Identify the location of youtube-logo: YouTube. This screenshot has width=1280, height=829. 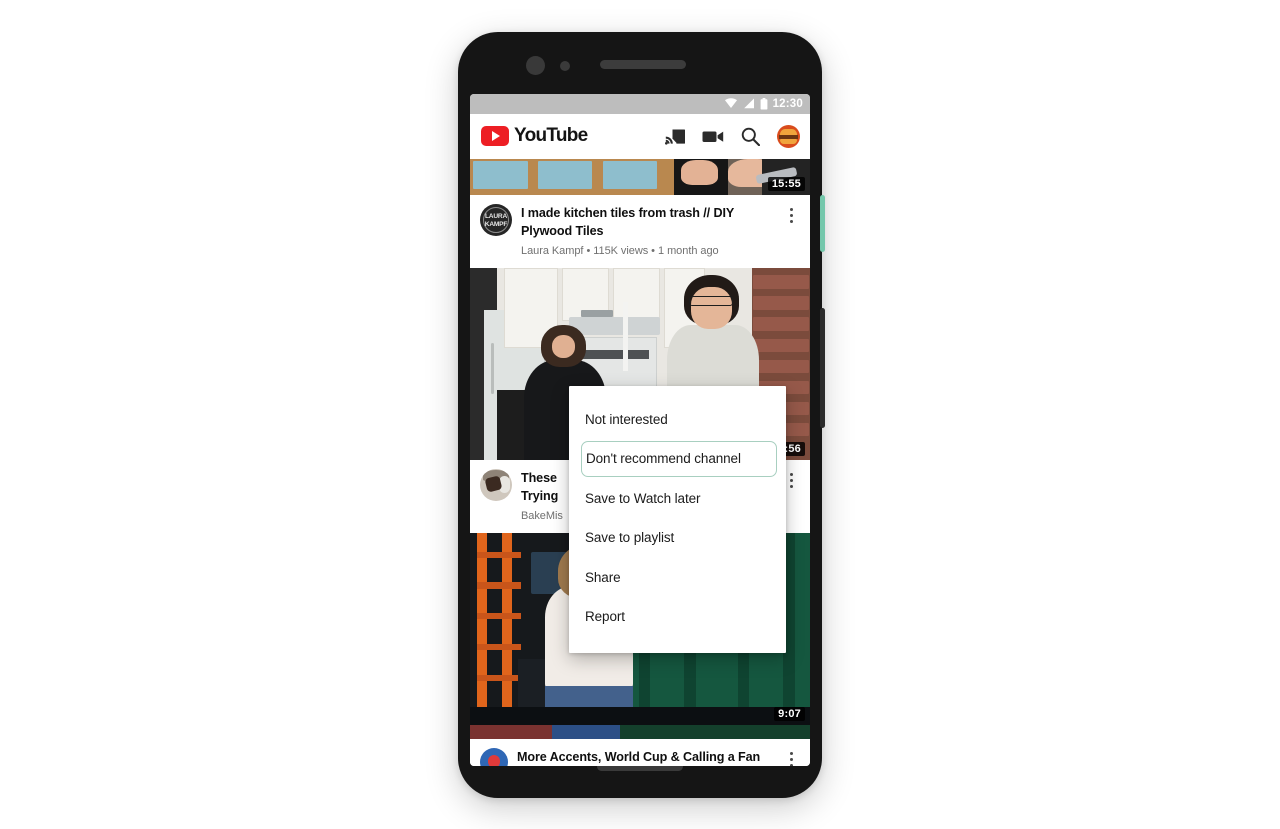
(534, 136).